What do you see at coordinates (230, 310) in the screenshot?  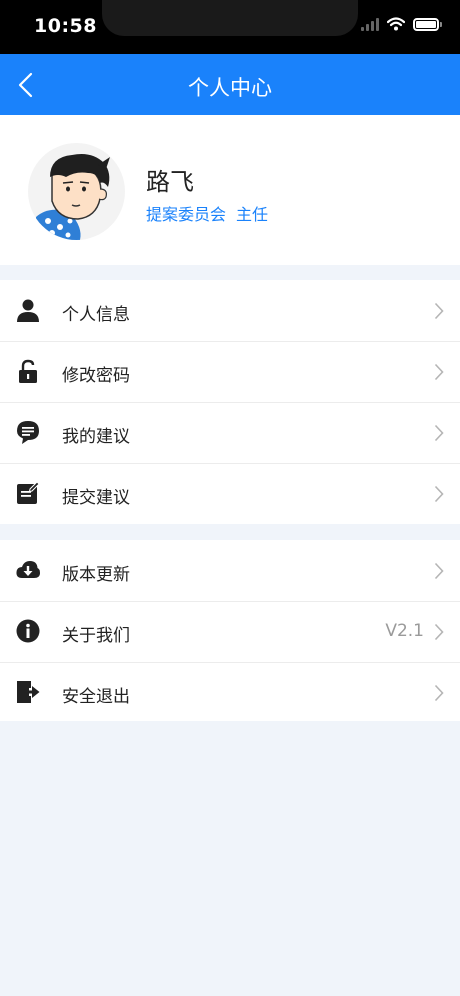 I see `menu-item-profile-info: 个人信息` at bounding box center [230, 310].